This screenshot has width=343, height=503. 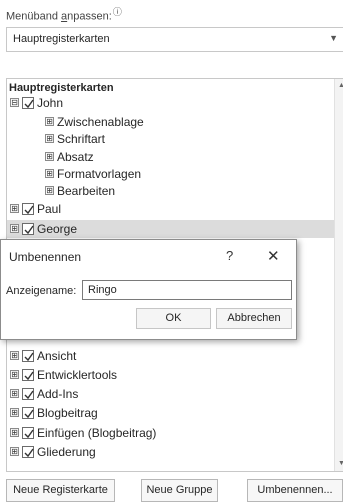 I want to click on tree-item-label: Add-Ins, so click(x=58, y=394).